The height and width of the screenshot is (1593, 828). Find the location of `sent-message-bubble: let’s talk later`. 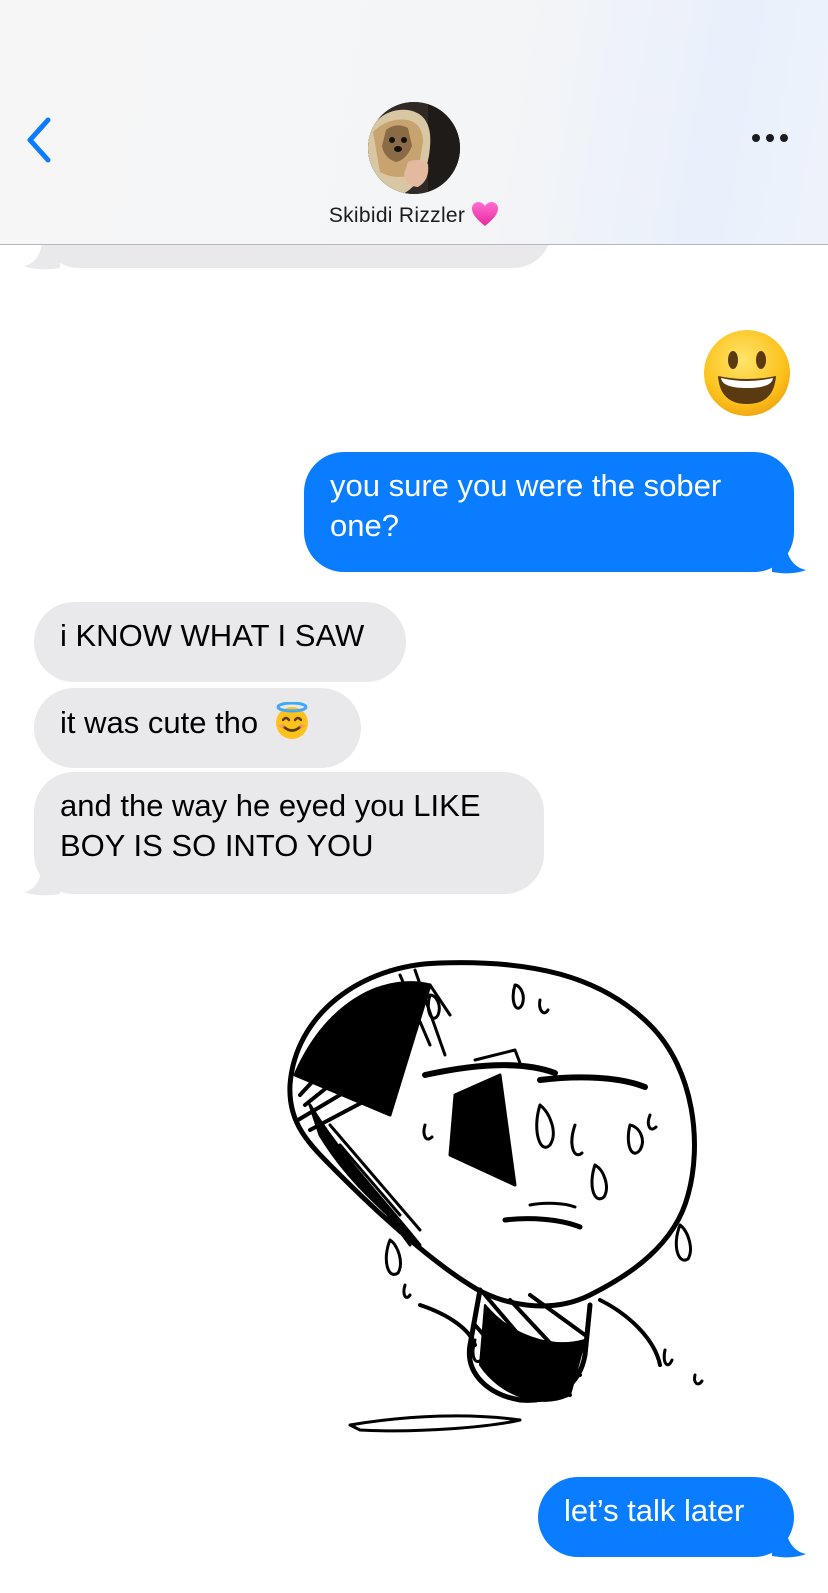

sent-message-bubble: let’s talk later is located at coordinates (666, 1517).